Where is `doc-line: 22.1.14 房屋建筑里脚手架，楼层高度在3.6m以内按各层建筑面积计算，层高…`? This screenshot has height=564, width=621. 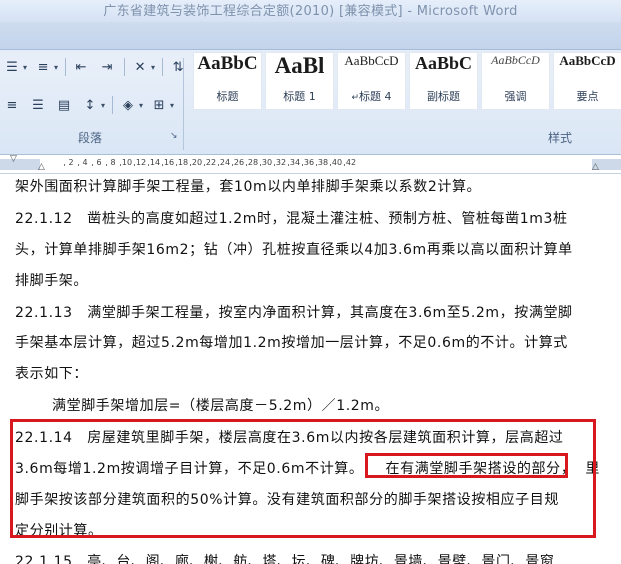 doc-line: 22.1.14 房屋建筑里脚手架，楼层高度在3.6m以内按各层建筑面积计算，层高… is located at coordinates (289, 438).